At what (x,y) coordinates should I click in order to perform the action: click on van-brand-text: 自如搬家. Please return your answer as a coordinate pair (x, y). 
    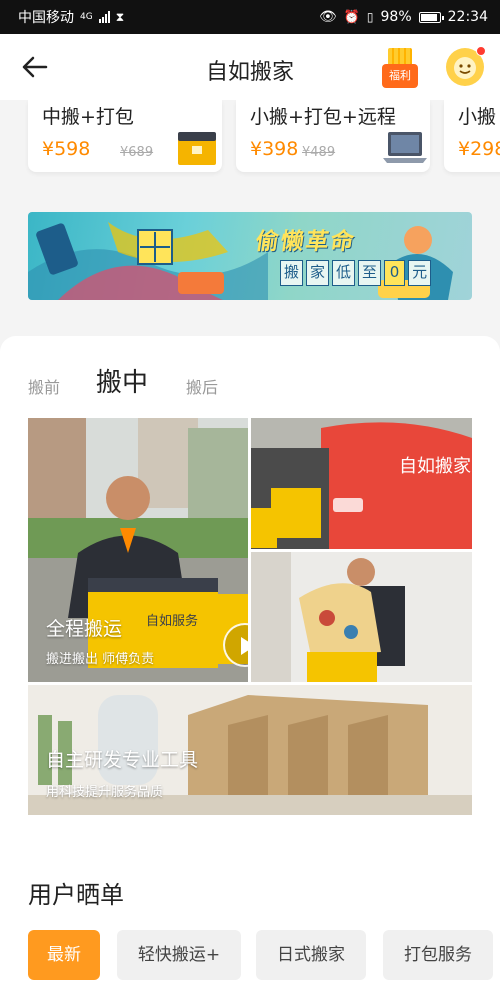
    Looking at the image, I should click on (435, 466).